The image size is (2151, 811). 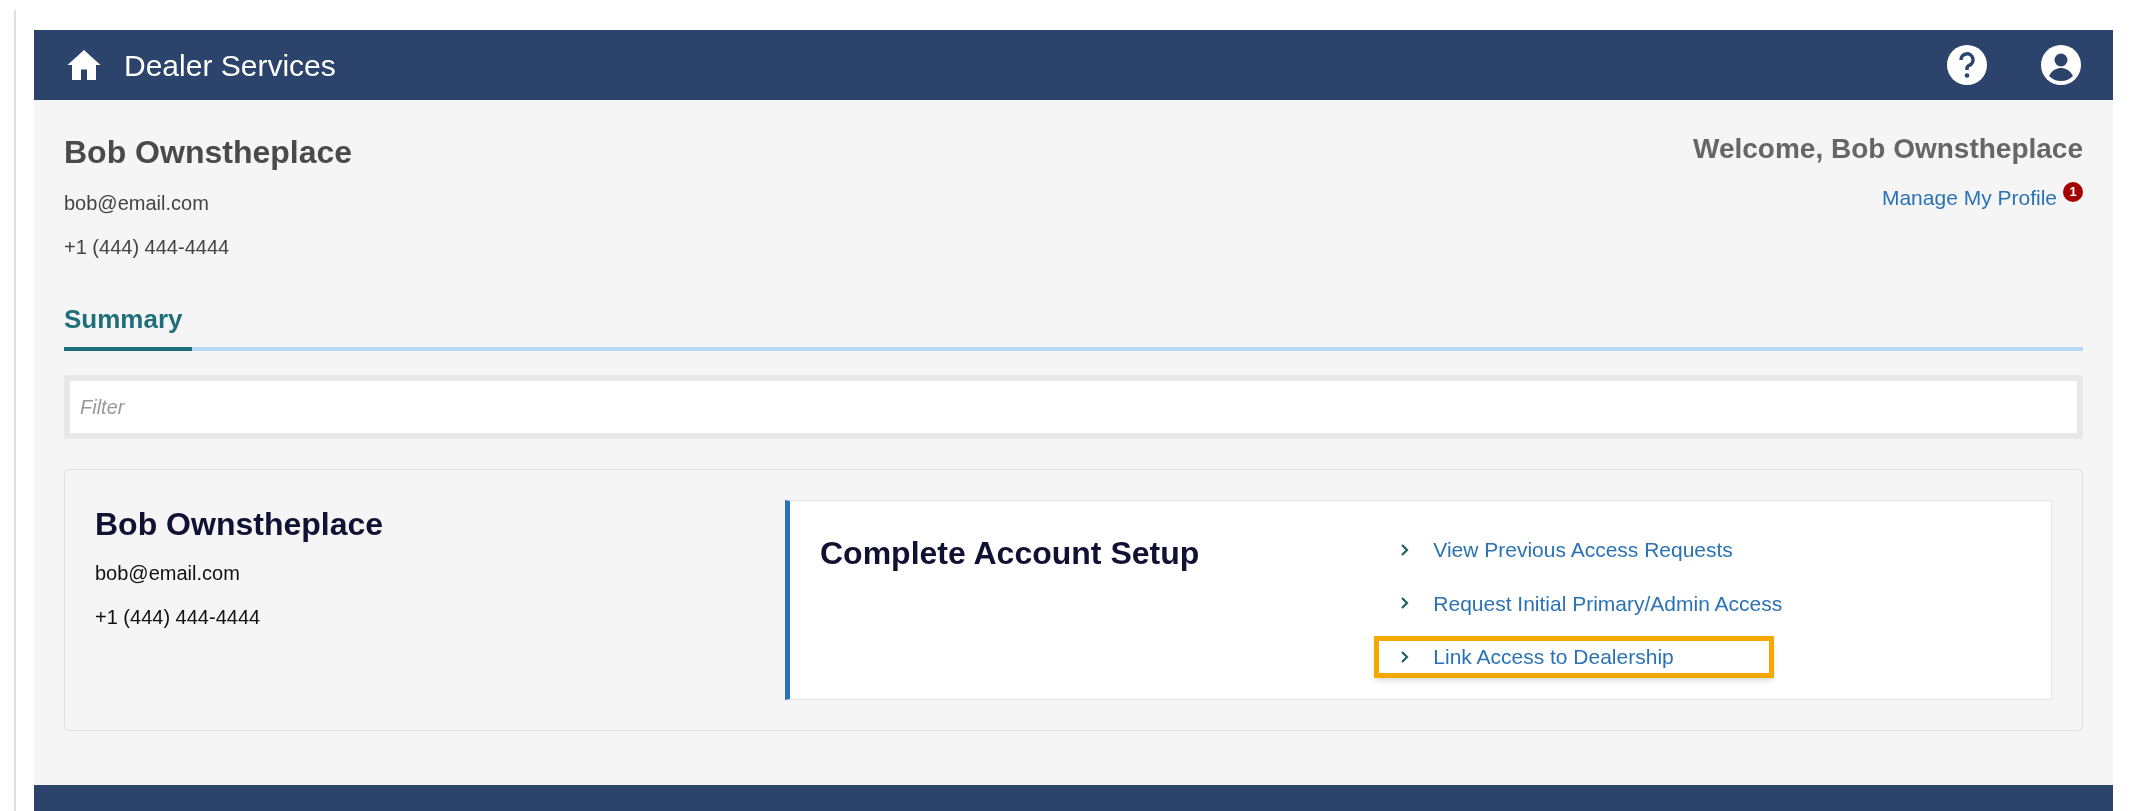 What do you see at coordinates (1010, 553) in the screenshot?
I see `panel-title: Complete Account Setup` at bounding box center [1010, 553].